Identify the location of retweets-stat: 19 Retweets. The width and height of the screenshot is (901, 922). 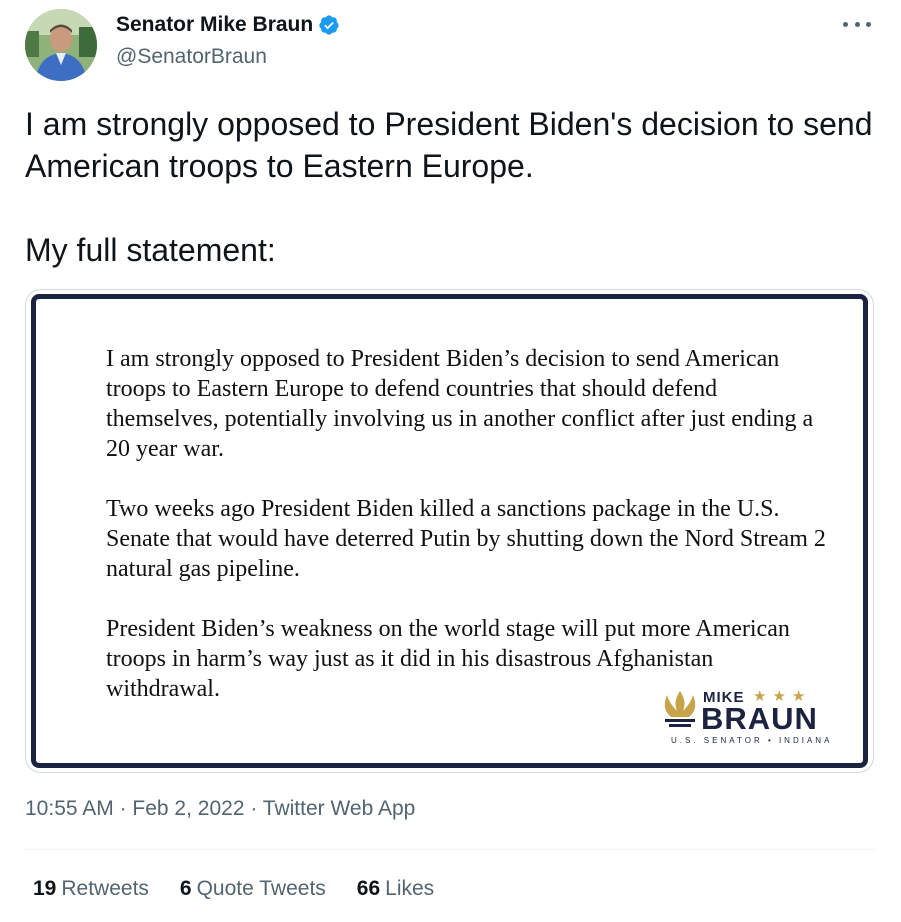
(91, 889).